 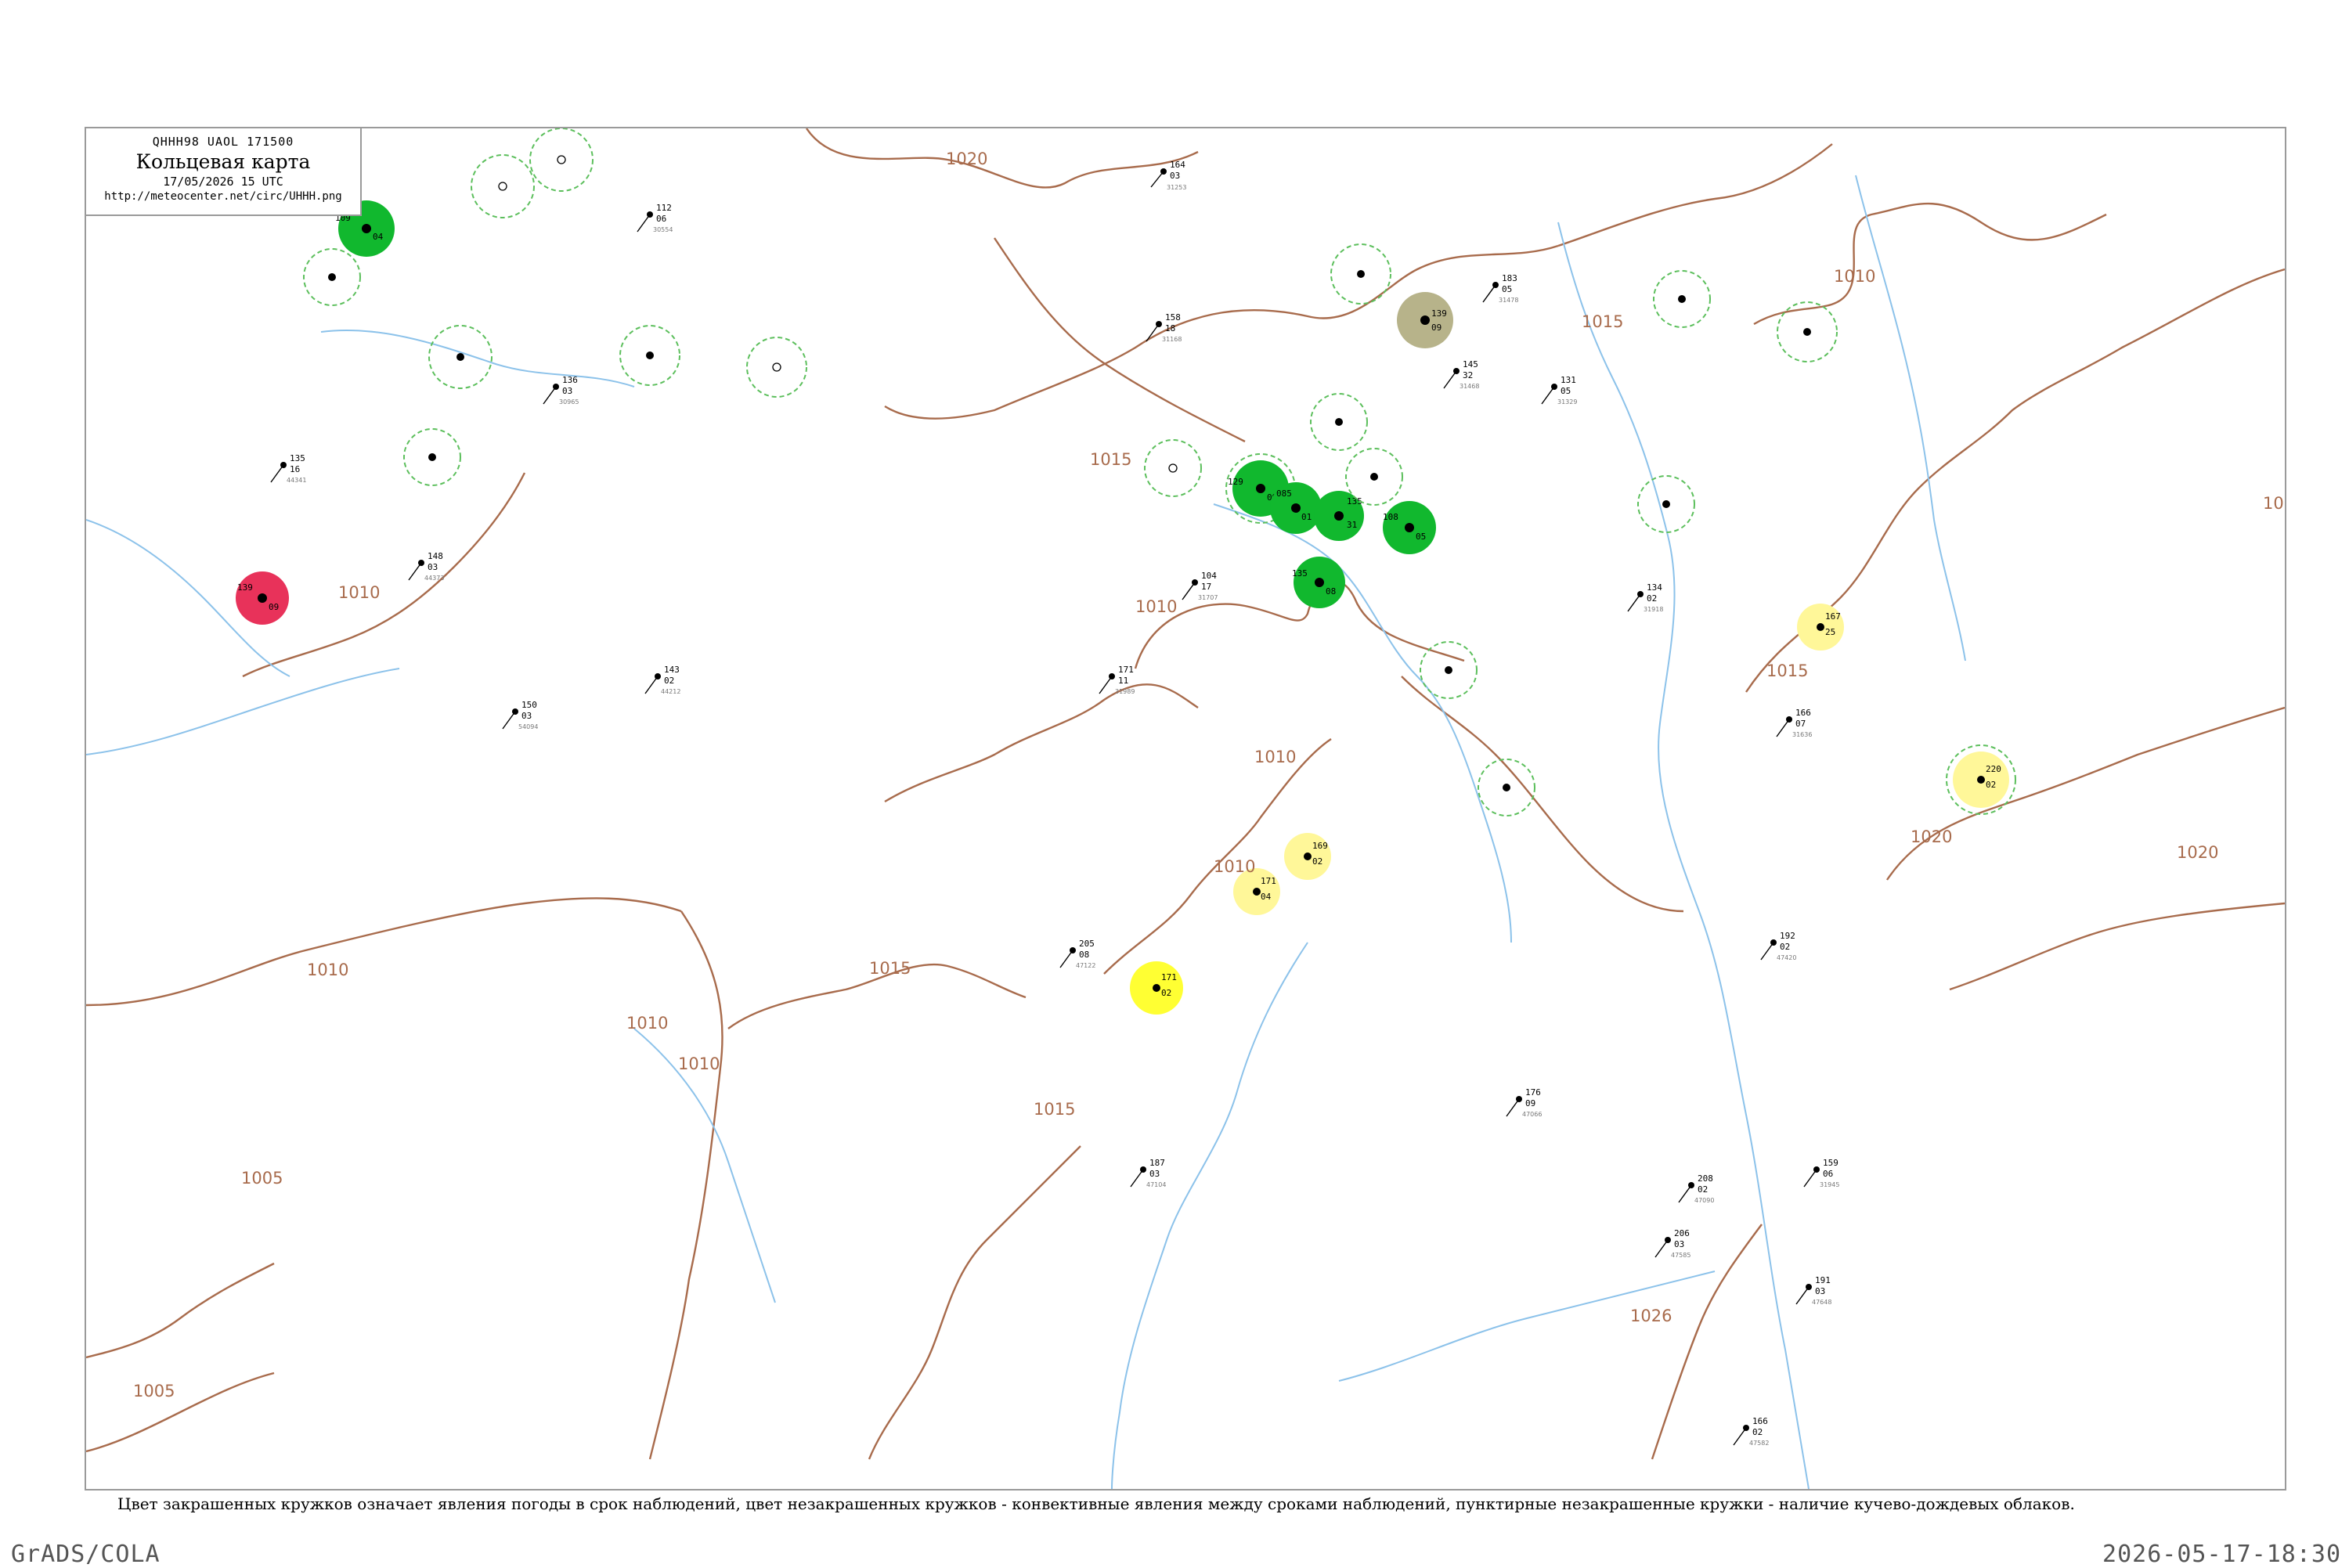 I want to click on bulletin-code: QHHH98 UAOL 171500, so click(x=223, y=142).